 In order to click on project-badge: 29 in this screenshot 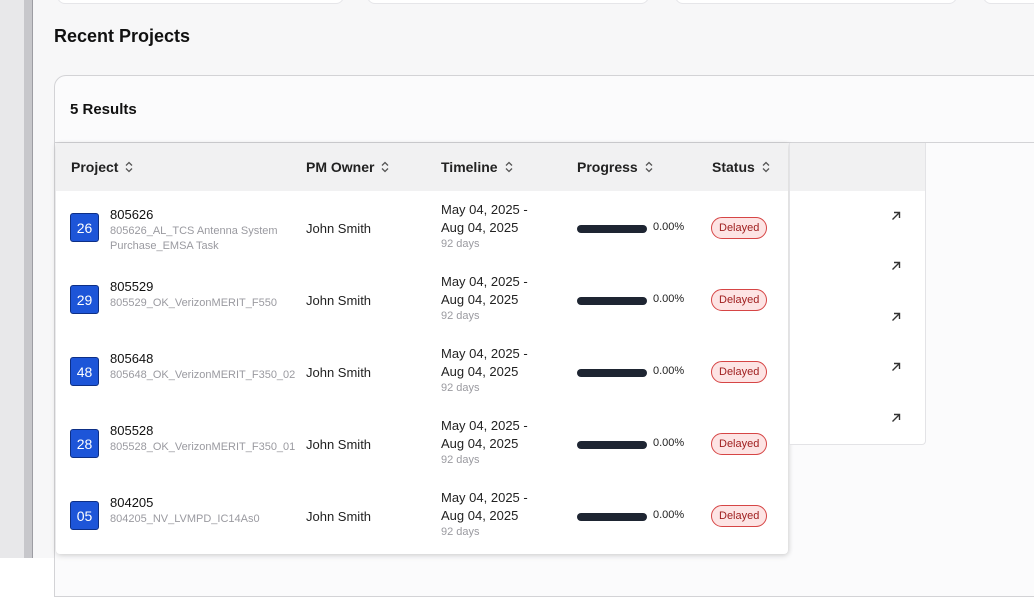, I will do `click(84, 299)`.